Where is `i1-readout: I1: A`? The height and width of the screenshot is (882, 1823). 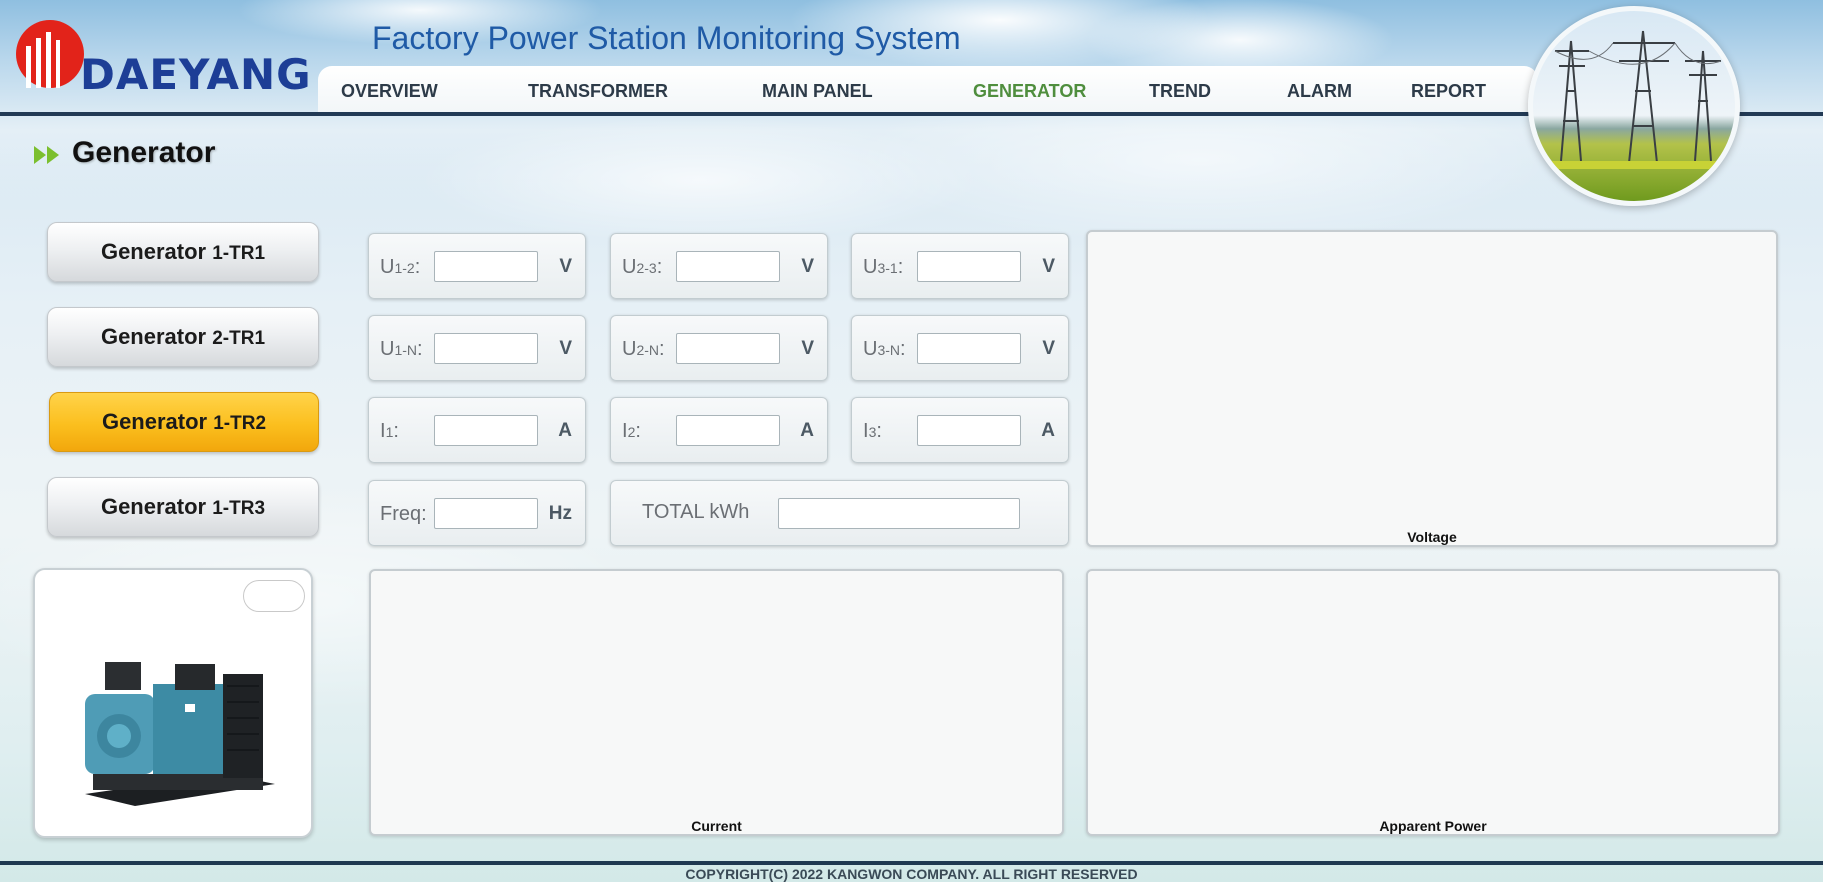 i1-readout: I1: A is located at coordinates (477, 430).